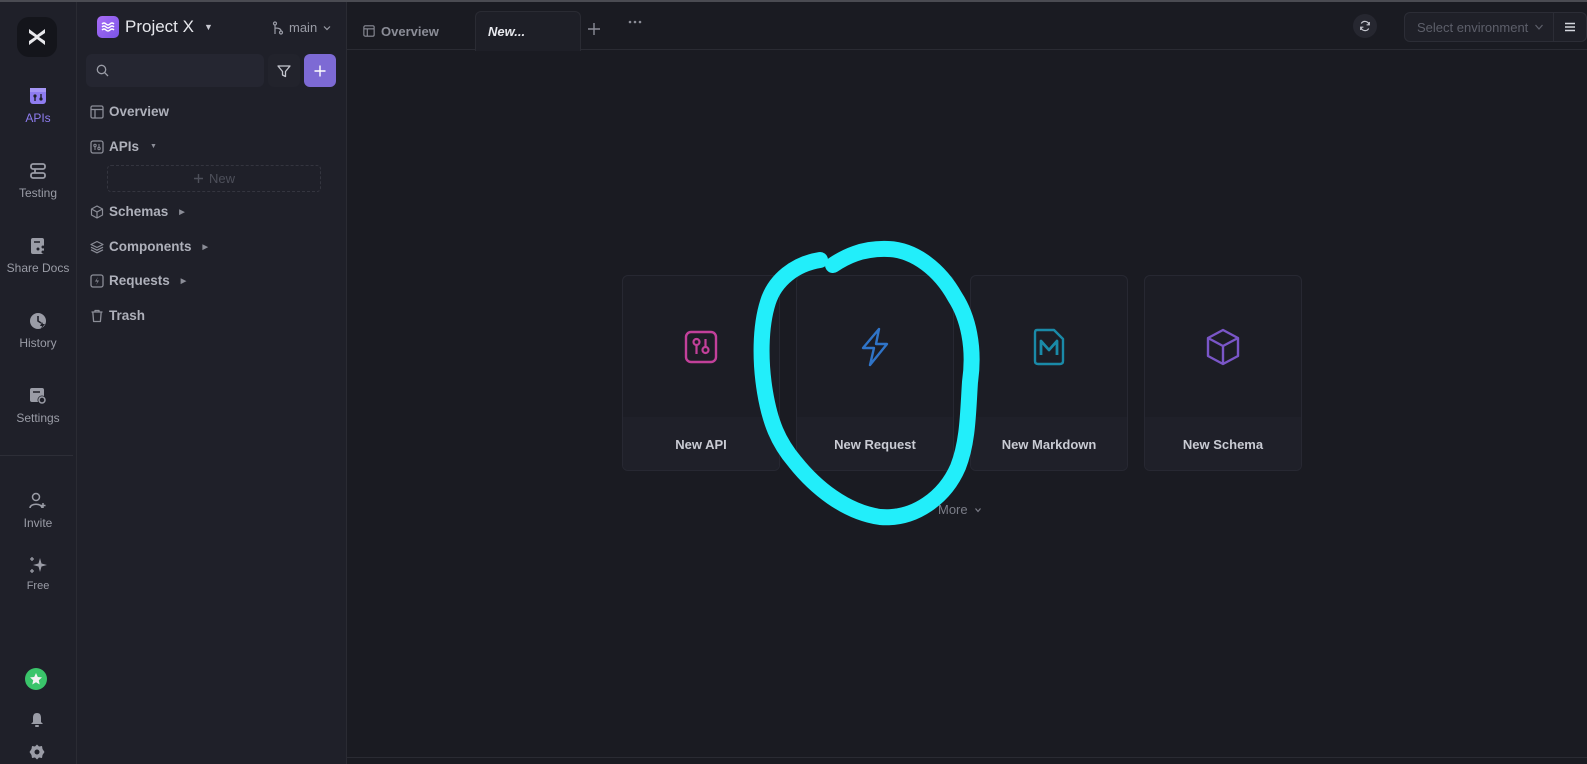 This screenshot has height=764, width=1587. What do you see at coordinates (38, 418) in the screenshot?
I see `rail-item-label: Settings` at bounding box center [38, 418].